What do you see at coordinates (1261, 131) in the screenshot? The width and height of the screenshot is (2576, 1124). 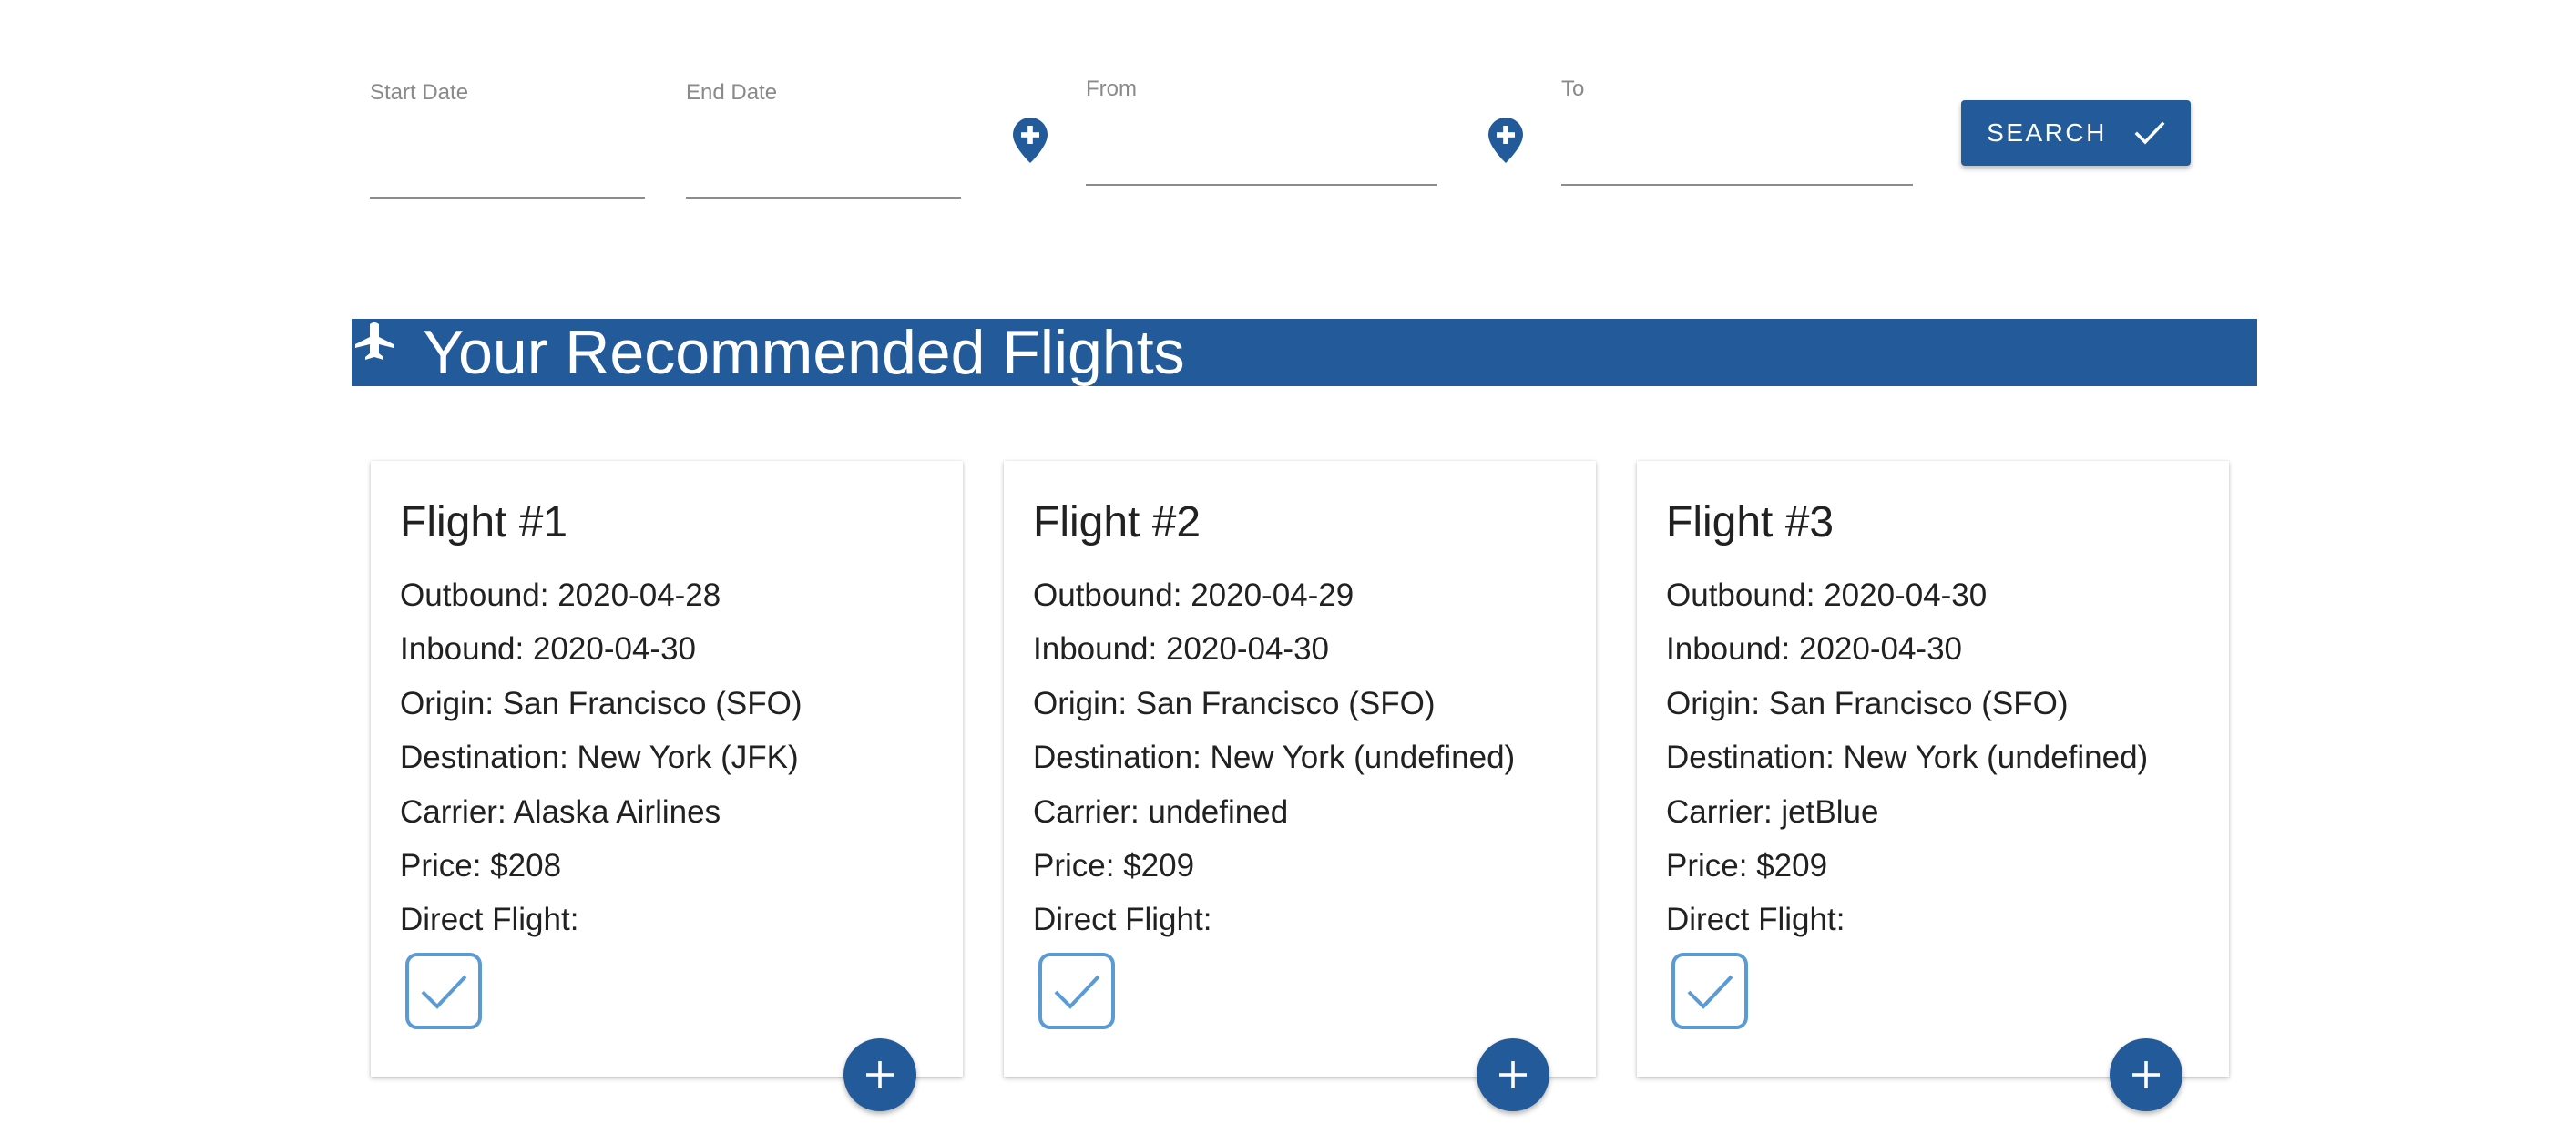 I see `from-field: From` at bounding box center [1261, 131].